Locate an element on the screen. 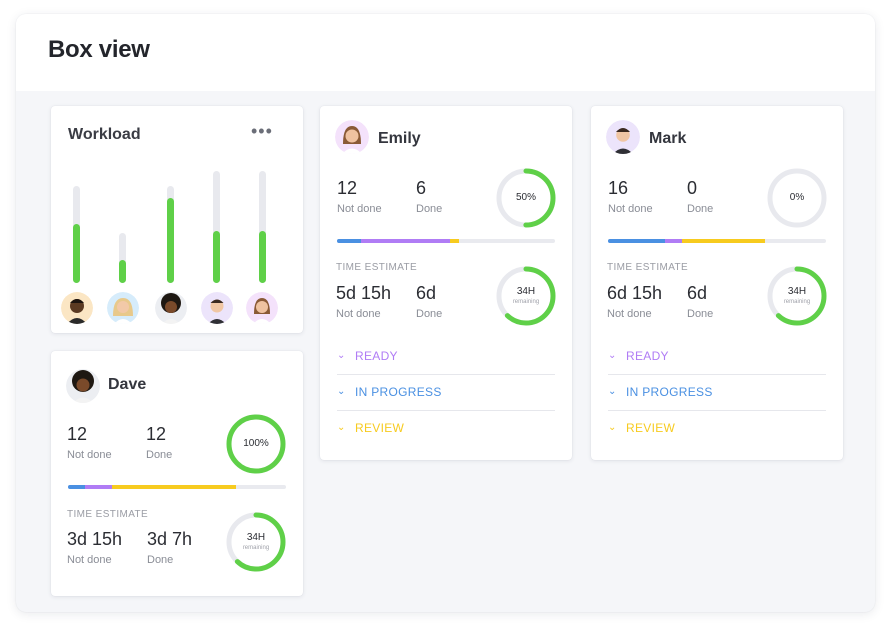 The image size is (891, 631). avatar-dave is located at coordinates (83, 386).